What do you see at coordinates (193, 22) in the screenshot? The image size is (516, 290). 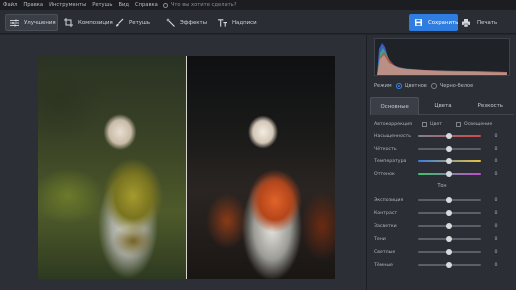 I see `tab-label: Эффекты` at bounding box center [193, 22].